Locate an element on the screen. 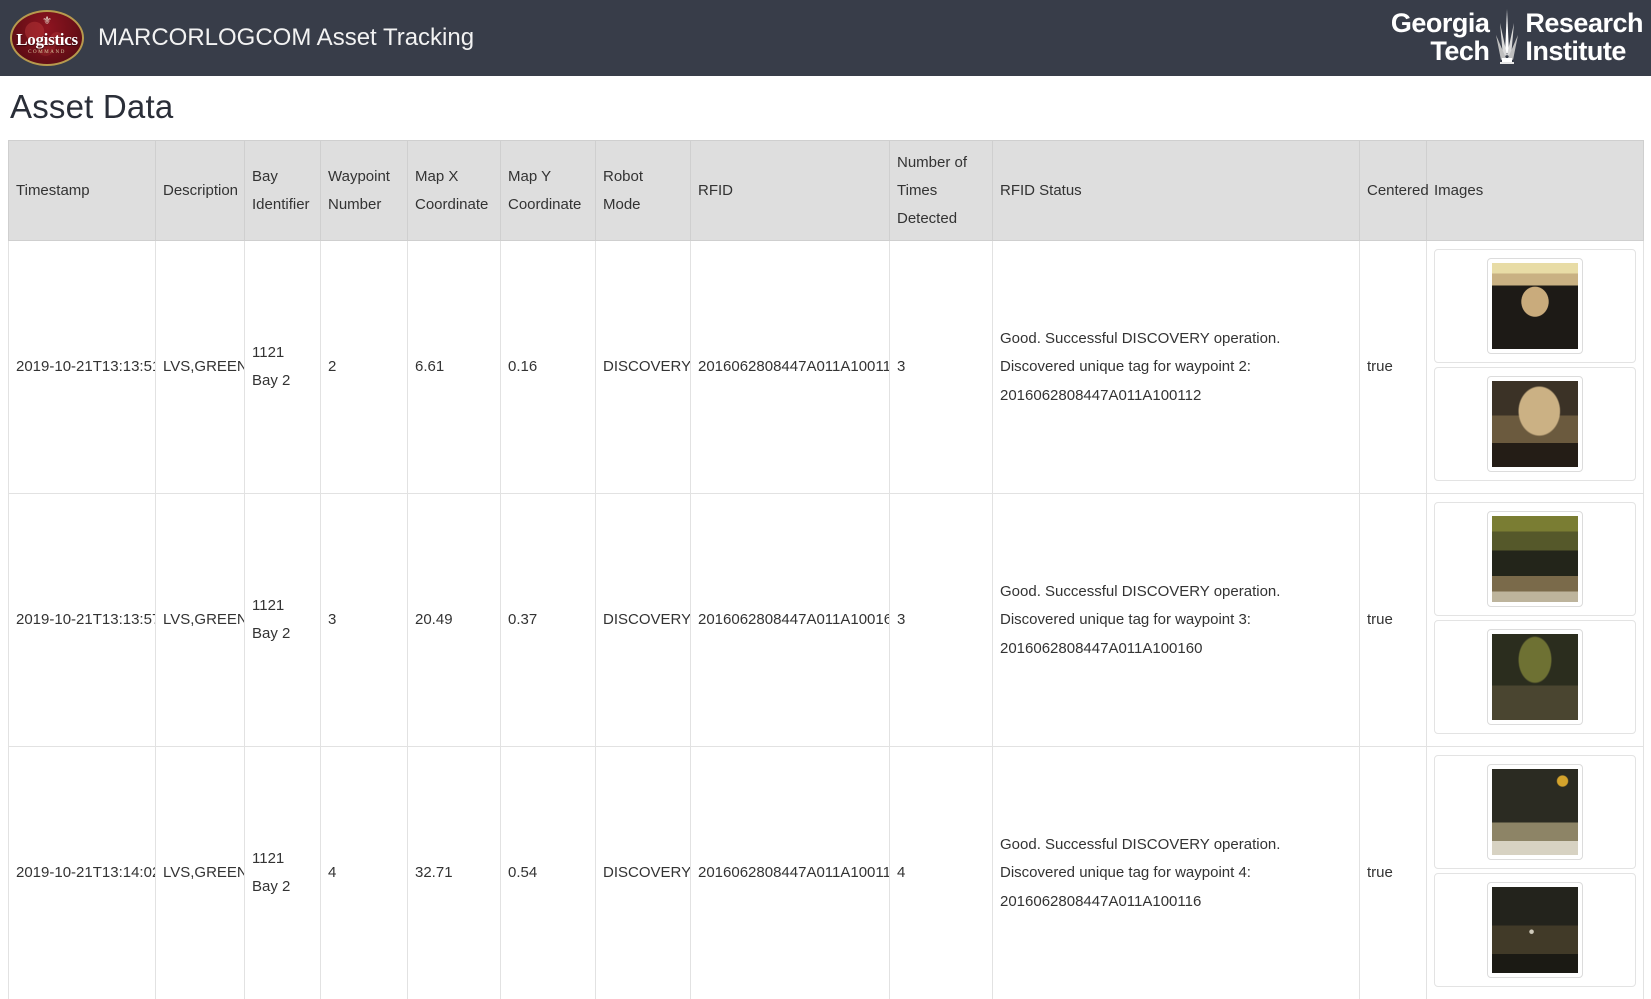 The width and height of the screenshot is (1651, 999). cell-rfid: 2016062808447A011A100112 is located at coordinates (790, 367).